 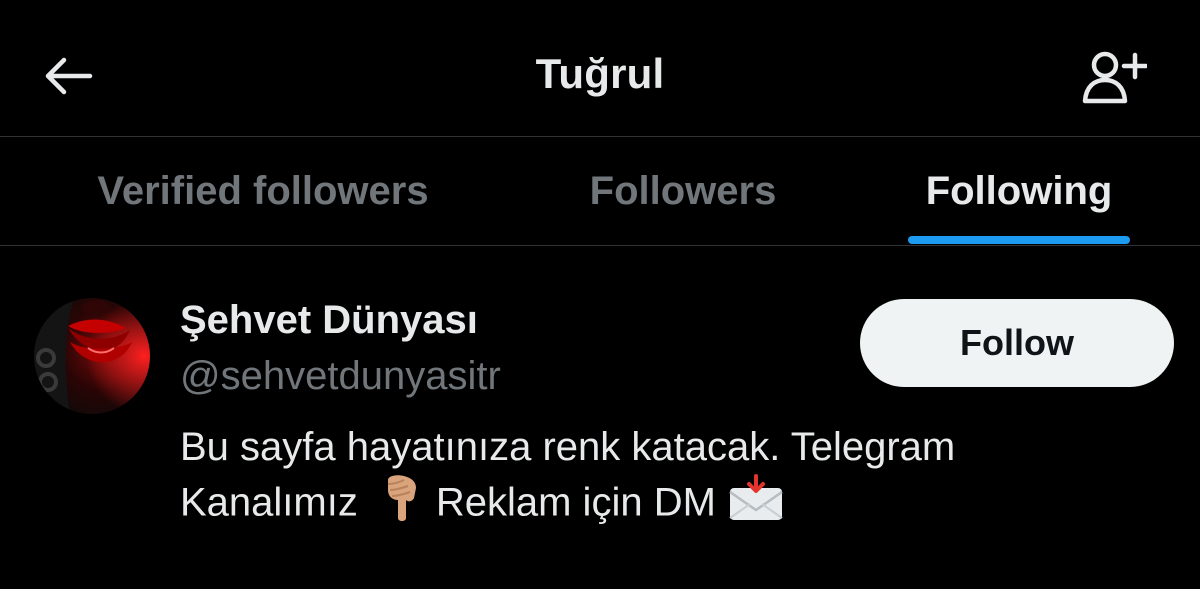 What do you see at coordinates (600, 73) in the screenshot?
I see `page-title: Tuğrul` at bounding box center [600, 73].